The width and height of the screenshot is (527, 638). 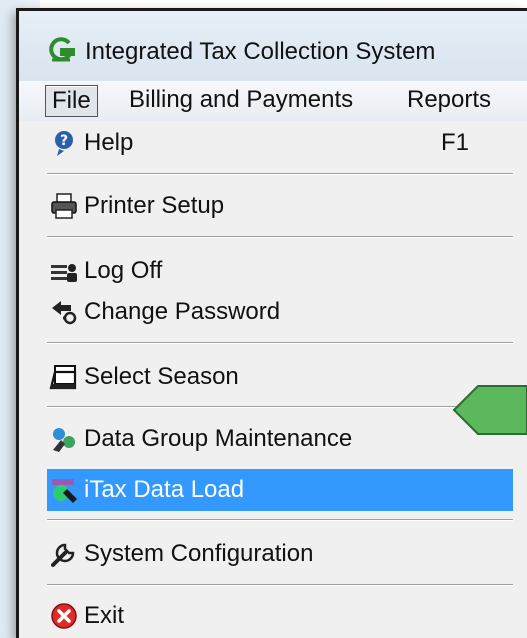 I want to click on menu-item-label: Select Season, so click(x=161, y=376).